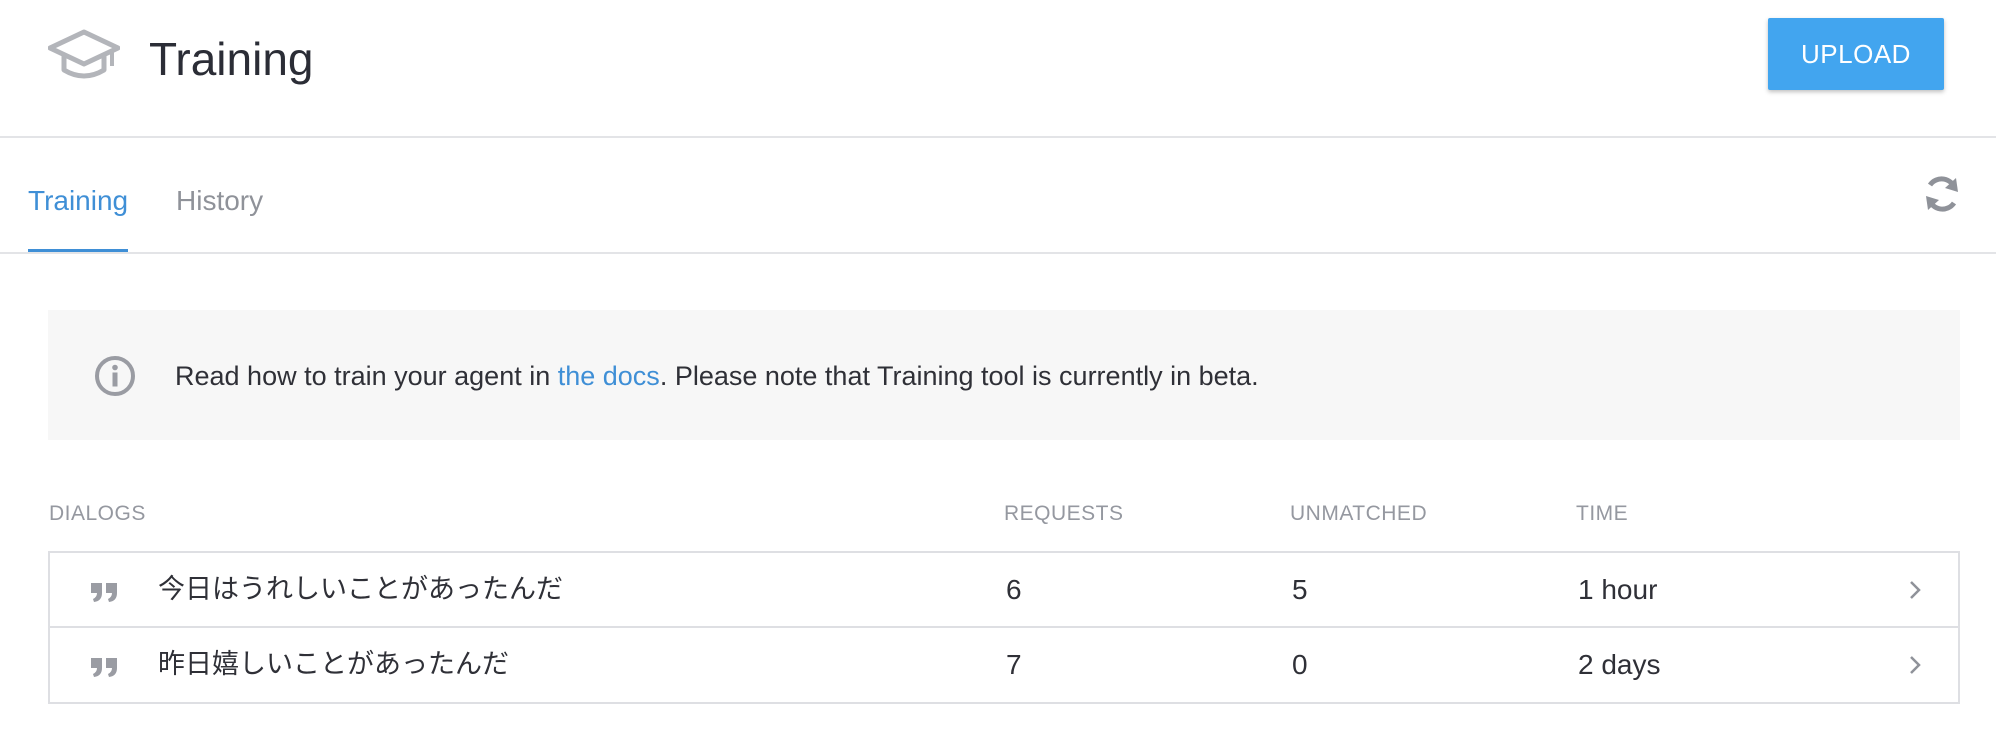 The image size is (1996, 734). I want to click on dialog-text: 昨日嬉しいことがあったんだ, so click(333, 664).